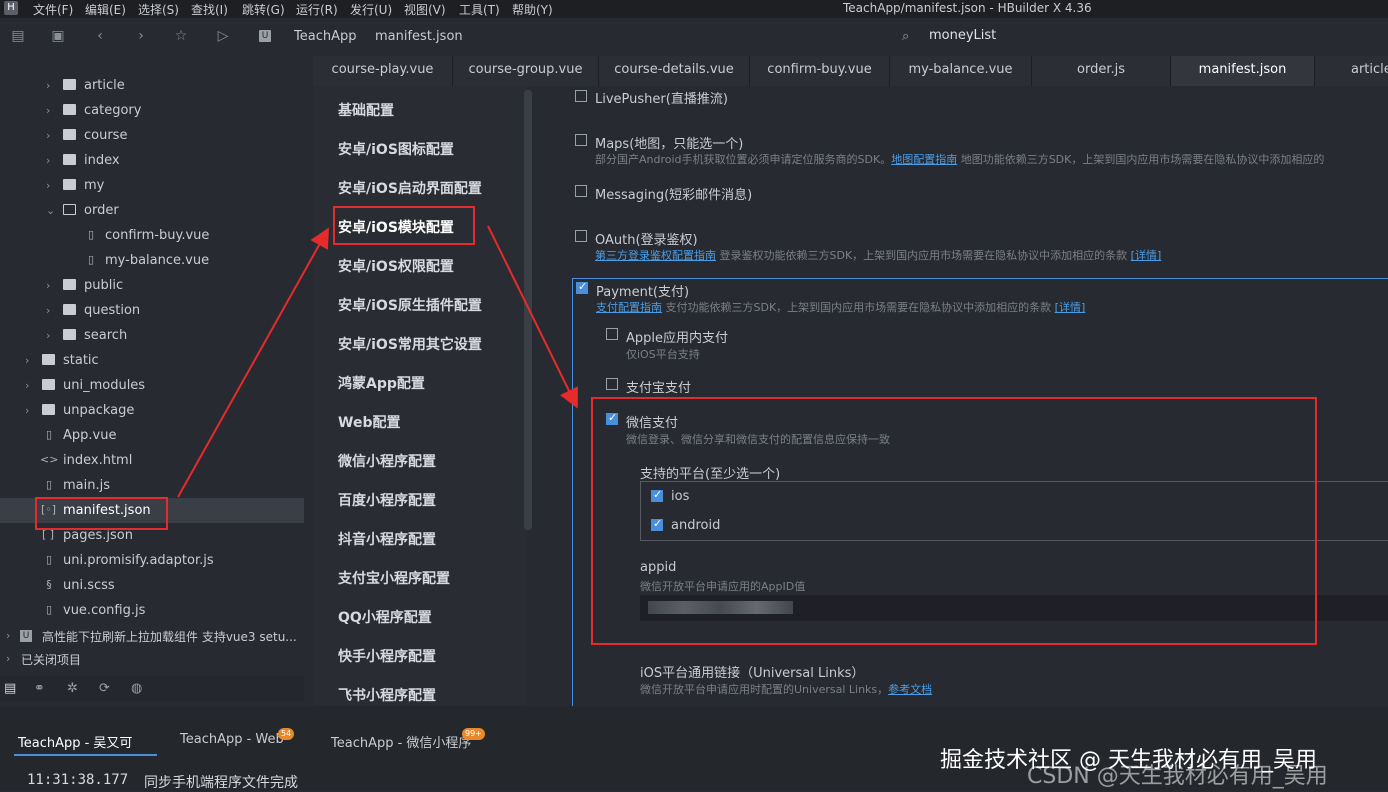  Describe the element at coordinates (81, 360) in the screenshot. I see `tree-item-label: static` at that location.